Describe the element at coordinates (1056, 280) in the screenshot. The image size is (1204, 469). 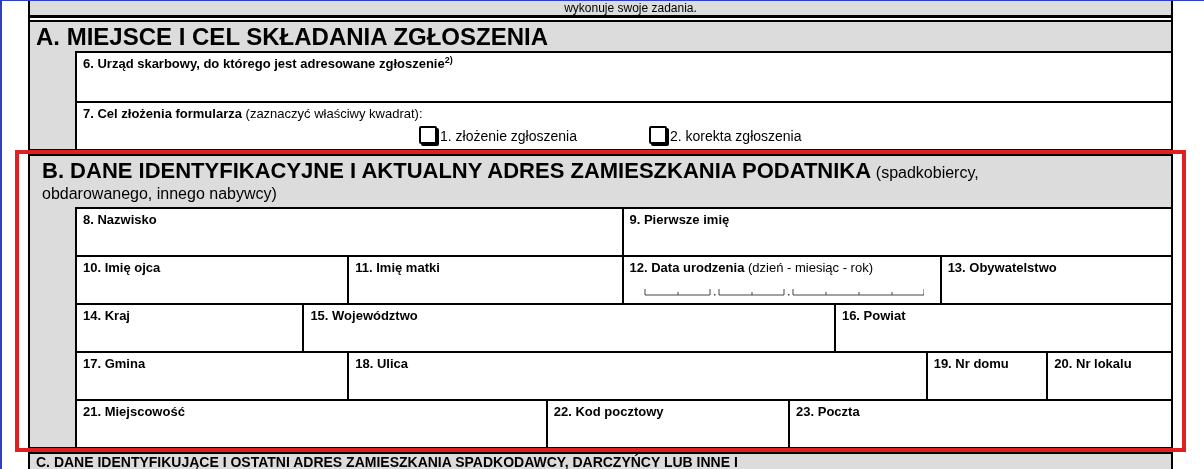
I see `input-field: 13. Obywatelstwo` at that location.